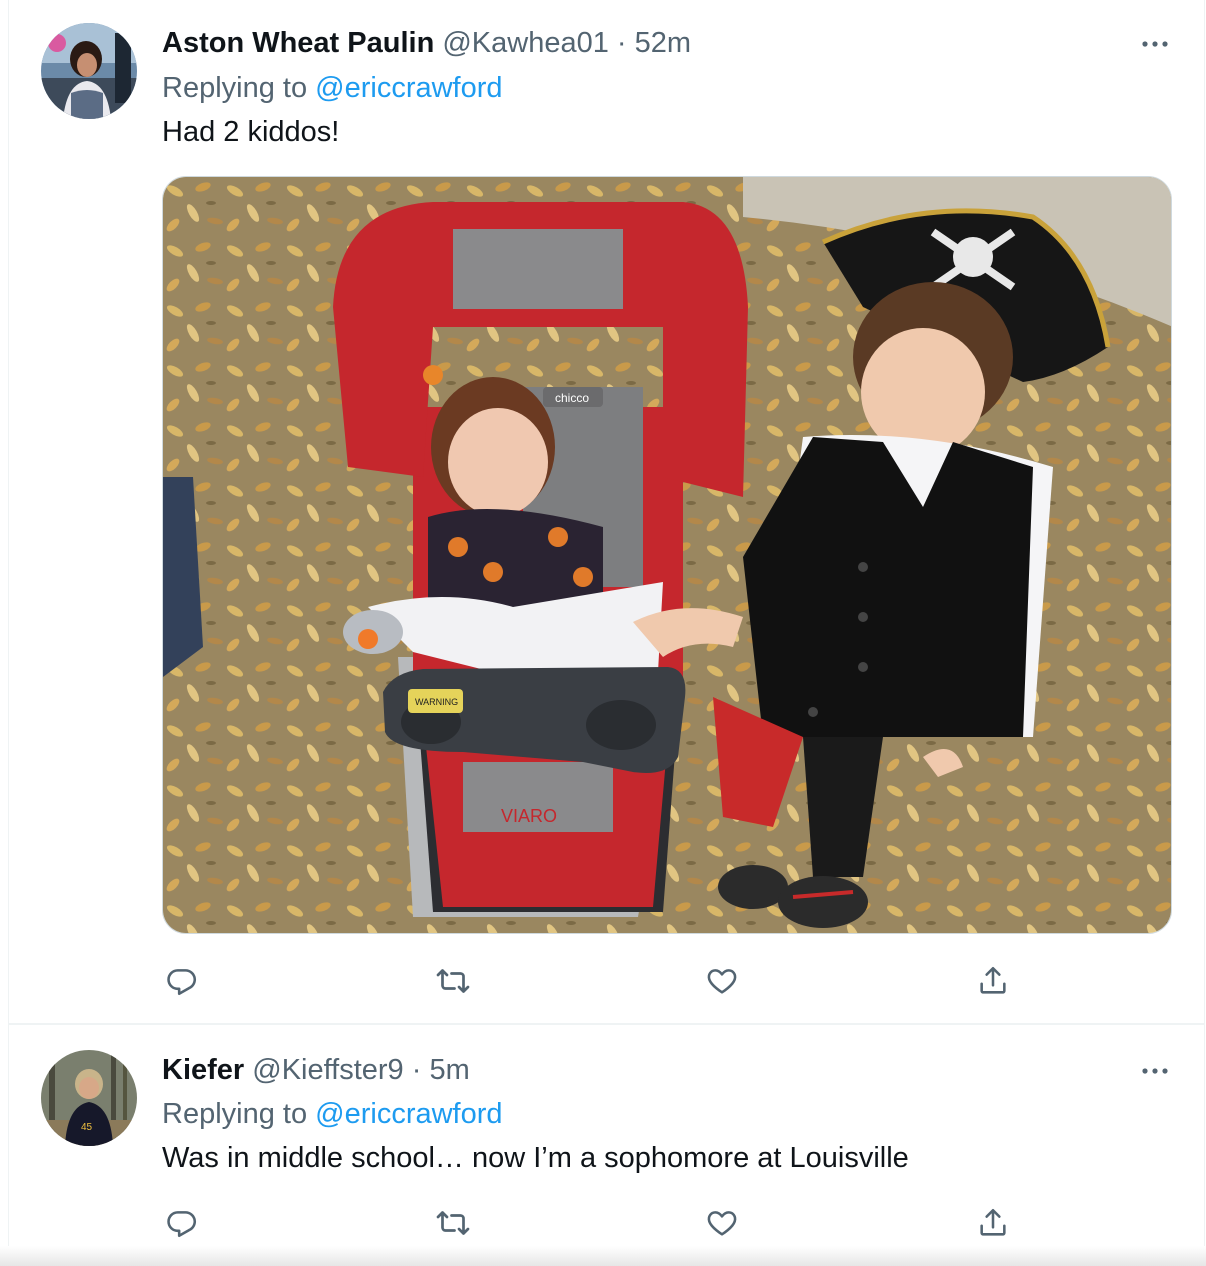 The image size is (1206, 1266). I want to click on tweet-header: Kiefer @Kieffster9 · 5m, so click(316, 1070).